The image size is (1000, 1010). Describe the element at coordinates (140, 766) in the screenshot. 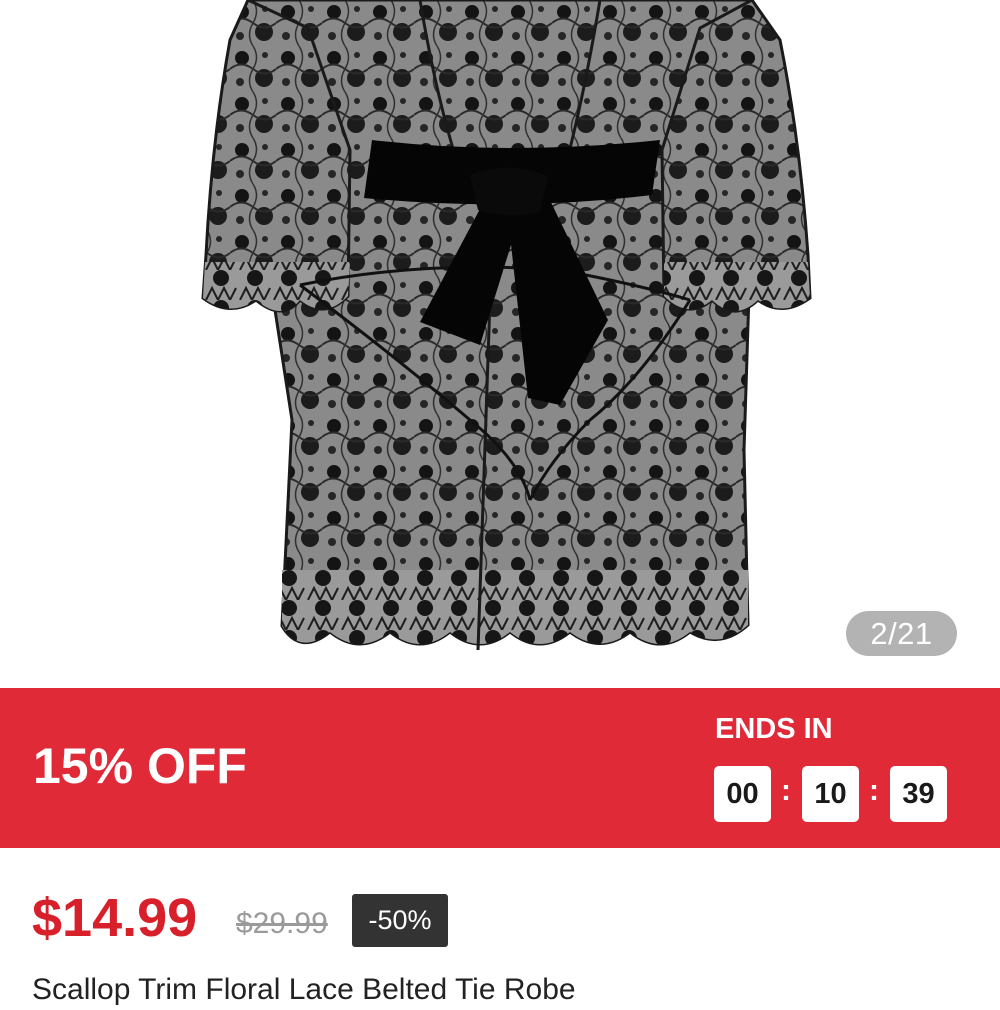

I see `sale-title: 15% OFF` at that location.